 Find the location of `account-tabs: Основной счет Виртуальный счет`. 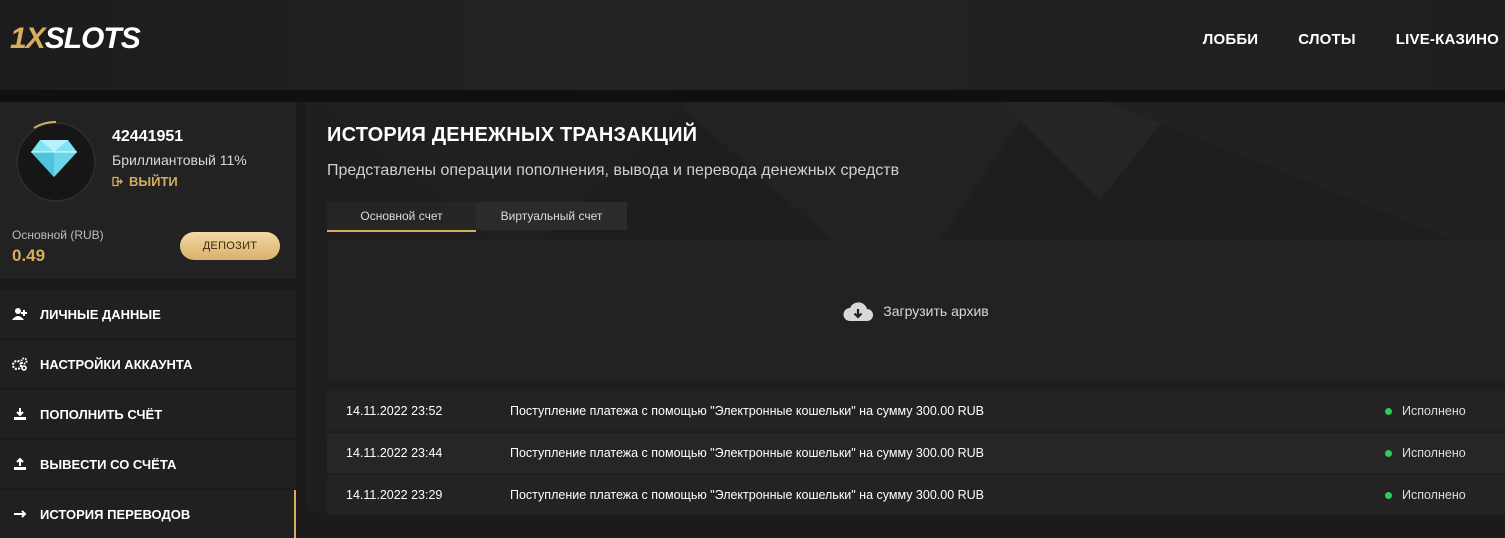

account-tabs: Основной счет Виртуальный счет is located at coordinates (477, 217).